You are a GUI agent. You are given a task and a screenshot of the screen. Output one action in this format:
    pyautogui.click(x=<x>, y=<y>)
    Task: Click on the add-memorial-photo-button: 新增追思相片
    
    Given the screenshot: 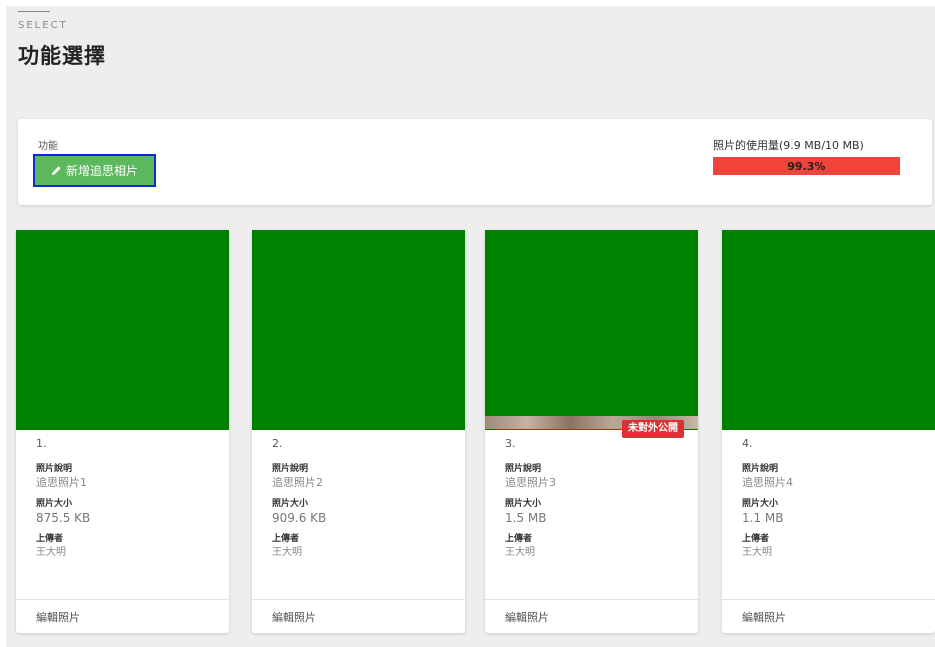 What is the action you would take?
    pyautogui.click(x=94, y=170)
    